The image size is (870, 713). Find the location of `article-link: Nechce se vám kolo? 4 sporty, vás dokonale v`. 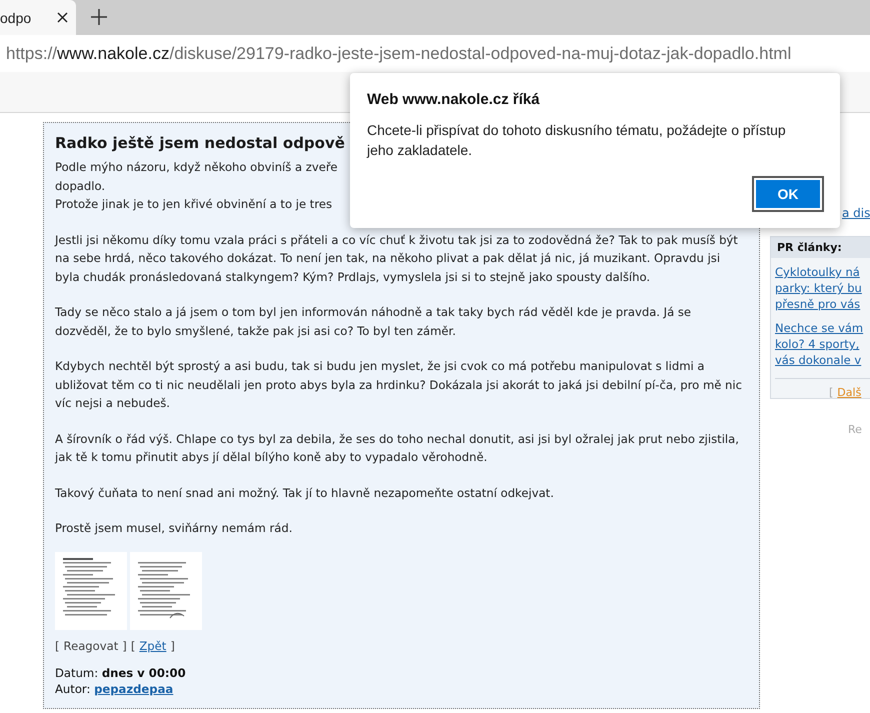

article-link: Nechce se vám kolo? 4 sporty, vás dokonale v is located at coordinates (822, 344).